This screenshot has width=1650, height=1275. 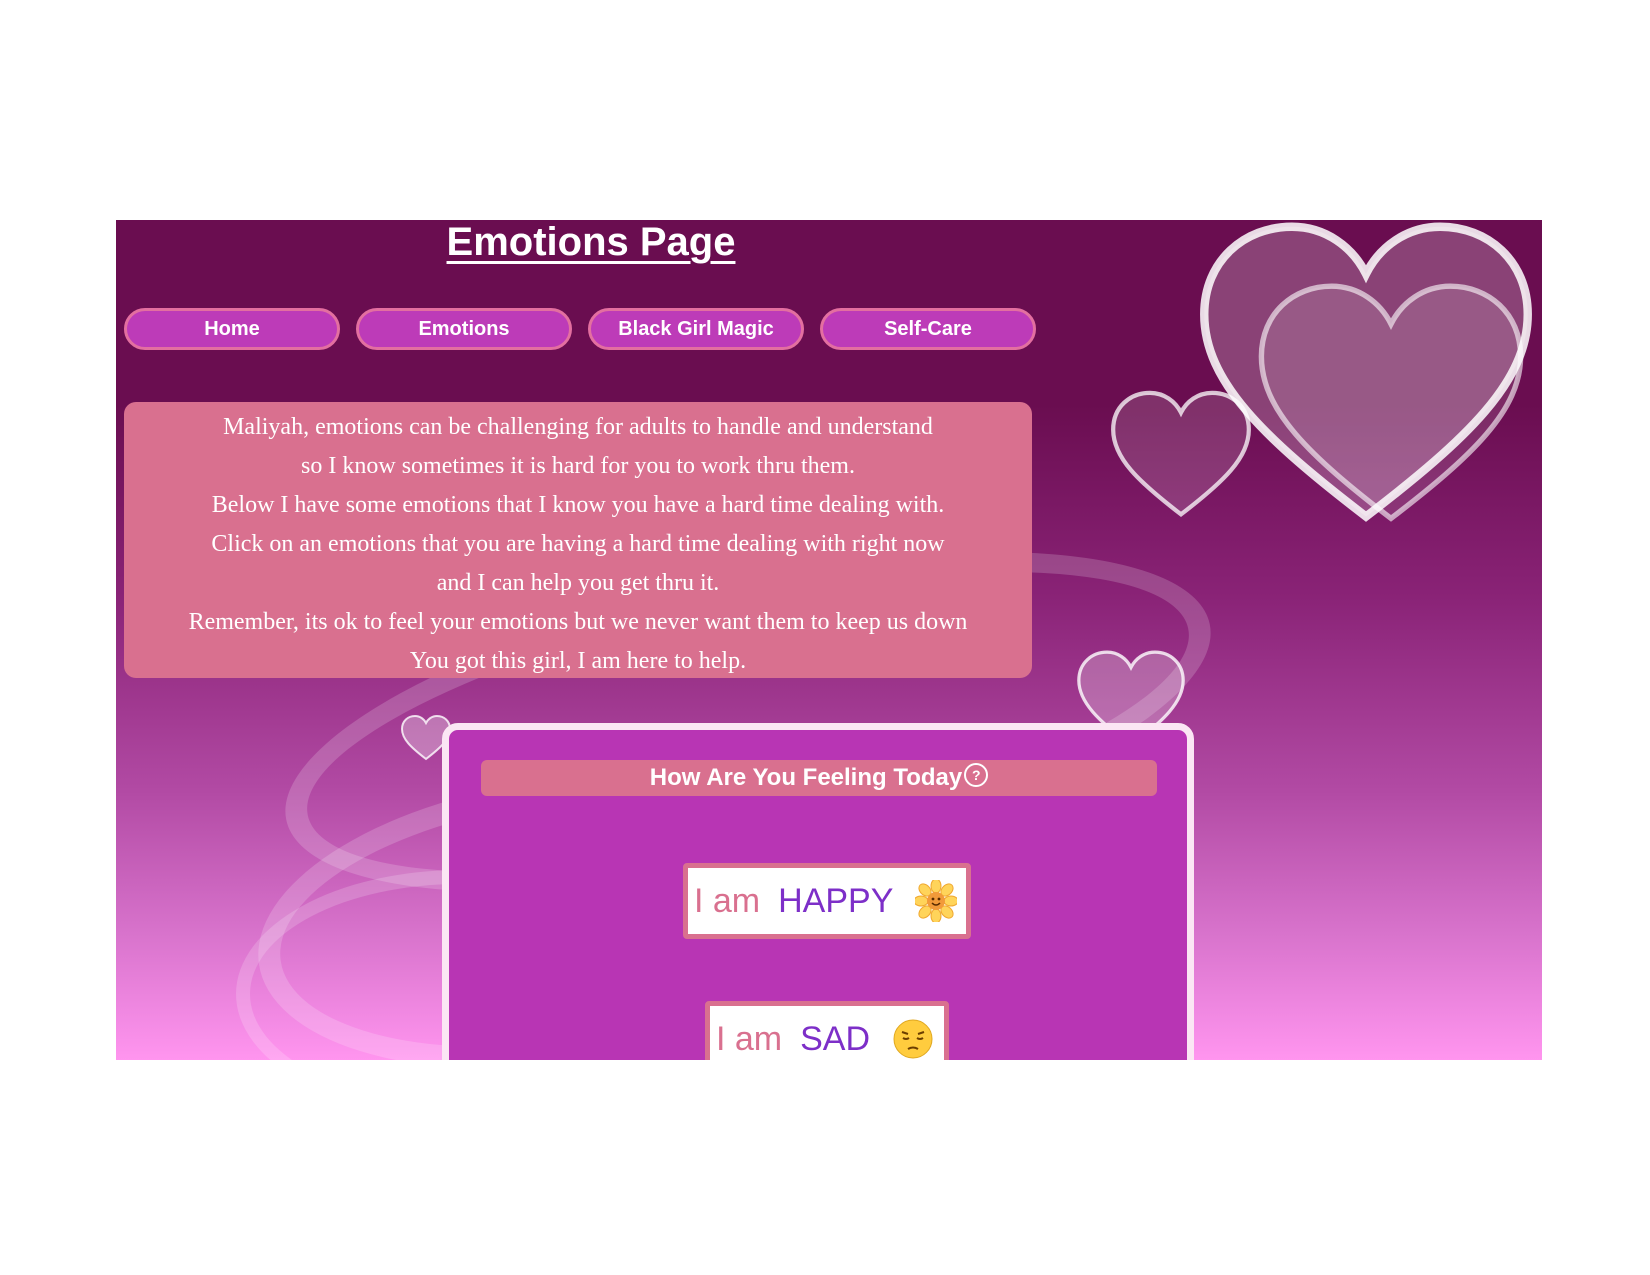 What do you see at coordinates (580, 329) in the screenshot?
I see `main-nav: Home Emotions Black Girl Magic Self-Care` at bounding box center [580, 329].